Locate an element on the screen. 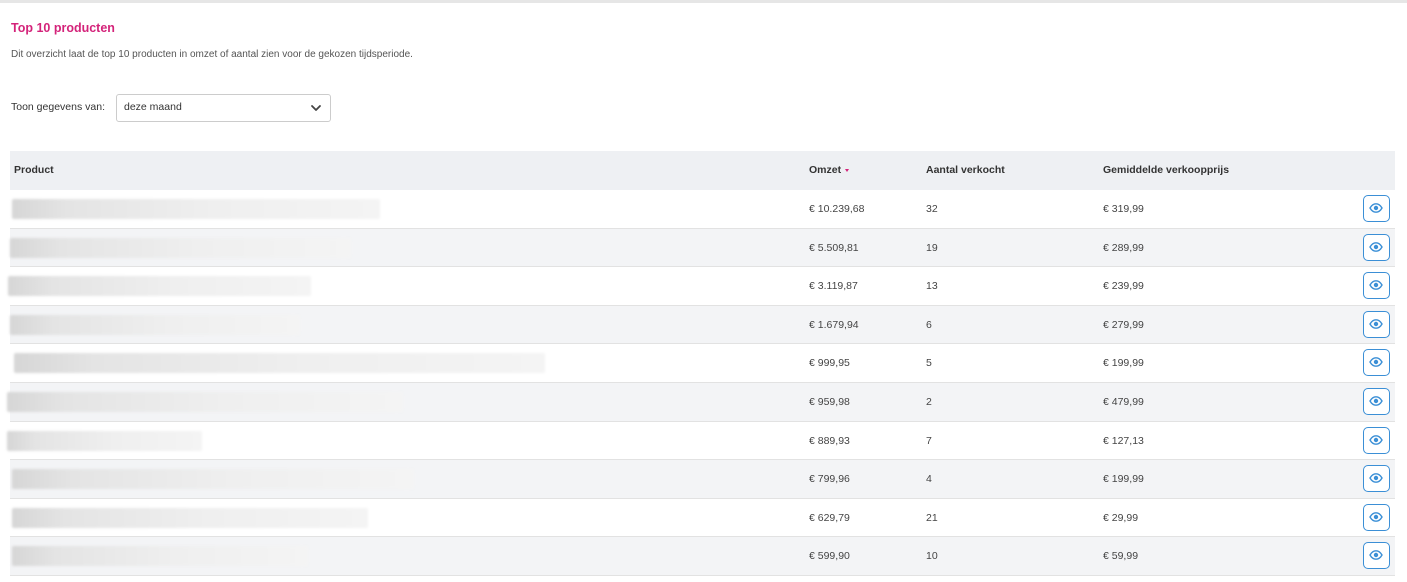 This screenshot has width=1407, height=582. cell-aantal: 19 is located at coordinates (932, 247).